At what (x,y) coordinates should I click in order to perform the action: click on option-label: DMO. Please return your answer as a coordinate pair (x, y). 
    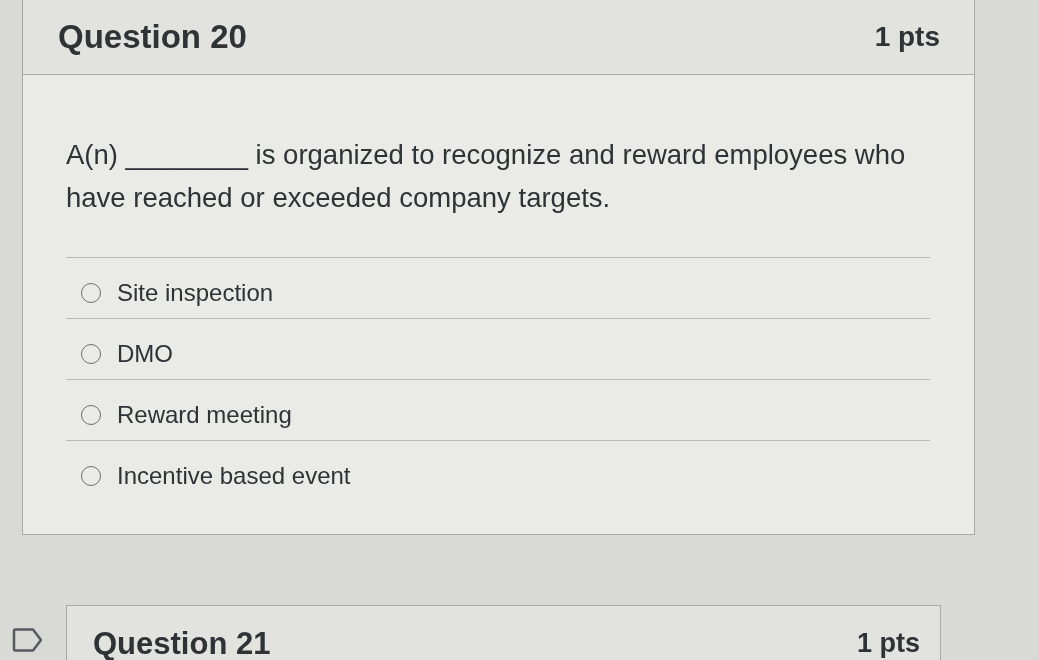
    Looking at the image, I should click on (145, 354).